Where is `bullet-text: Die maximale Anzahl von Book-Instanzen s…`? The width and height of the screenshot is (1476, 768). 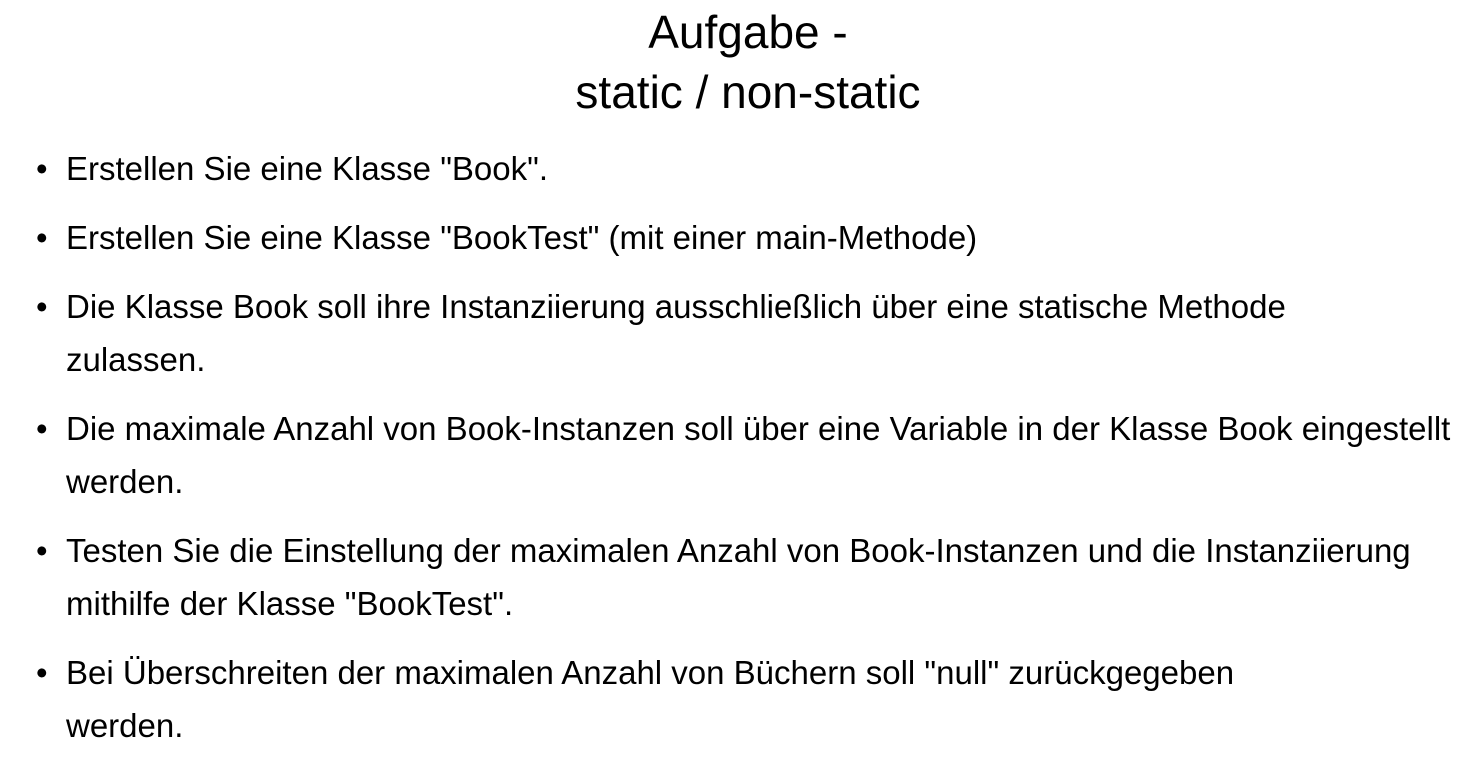
bullet-text: Die maximale Anzahl von Book-Instanzen s… is located at coordinates (758, 455).